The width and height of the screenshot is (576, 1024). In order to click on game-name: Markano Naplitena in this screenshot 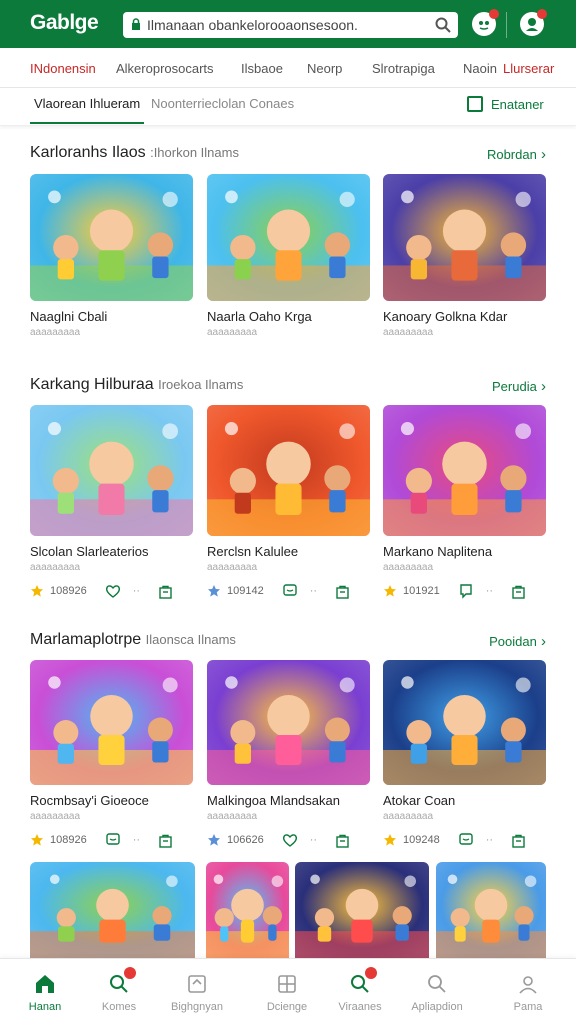, I will do `click(438, 551)`.